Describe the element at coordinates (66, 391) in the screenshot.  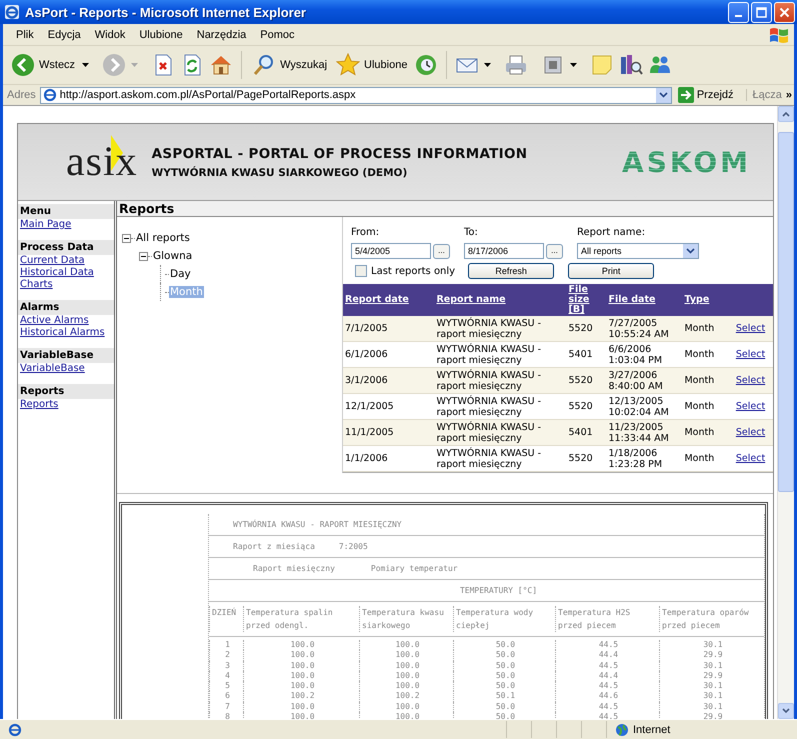
I see `sidebar-heading: Reports` at that location.